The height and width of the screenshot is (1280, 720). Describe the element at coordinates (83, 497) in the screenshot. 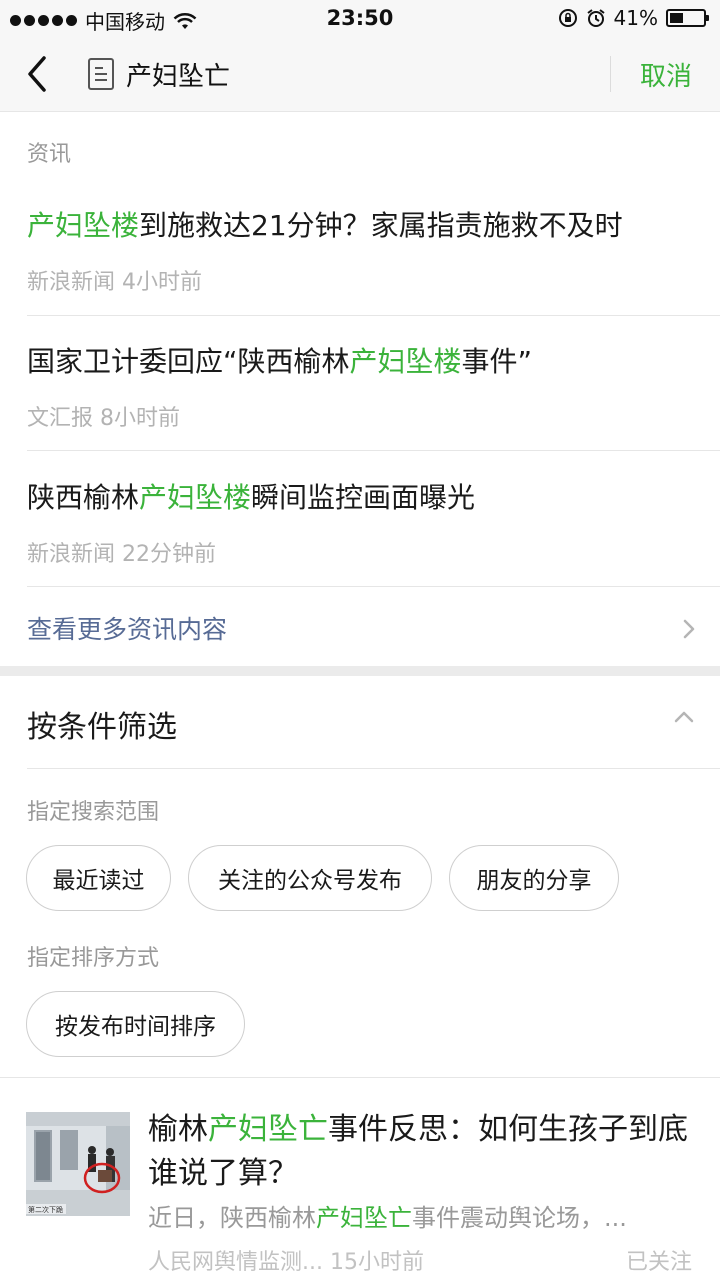

I see `title-text: 陕西榆林` at that location.